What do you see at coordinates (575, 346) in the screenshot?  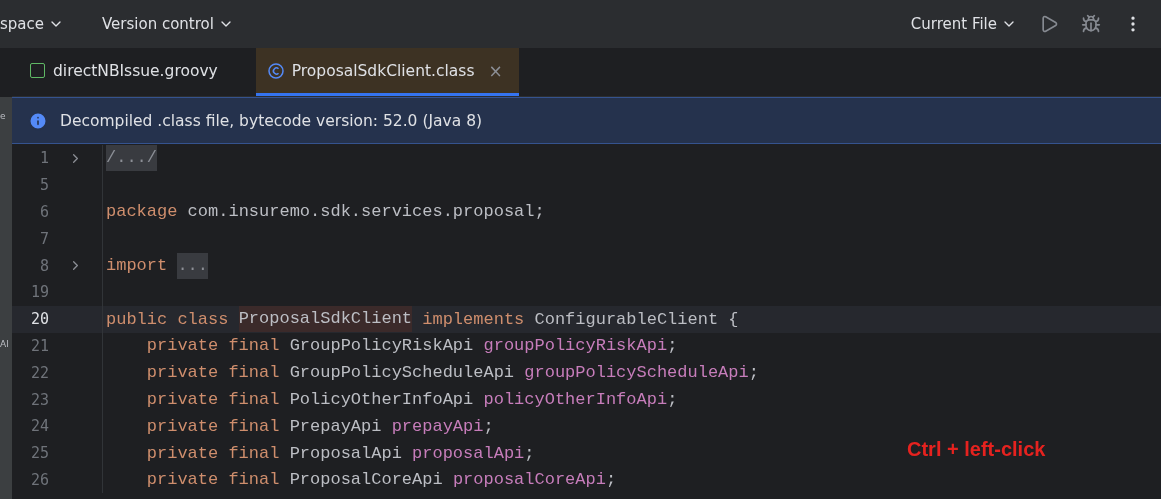 I see `code-token: groupPolicyRiskApi` at bounding box center [575, 346].